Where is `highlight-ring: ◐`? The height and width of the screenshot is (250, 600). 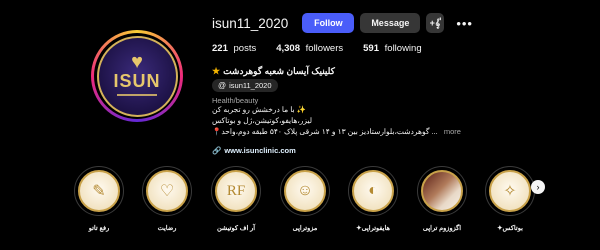 highlight-ring: ◐ is located at coordinates (373, 191).